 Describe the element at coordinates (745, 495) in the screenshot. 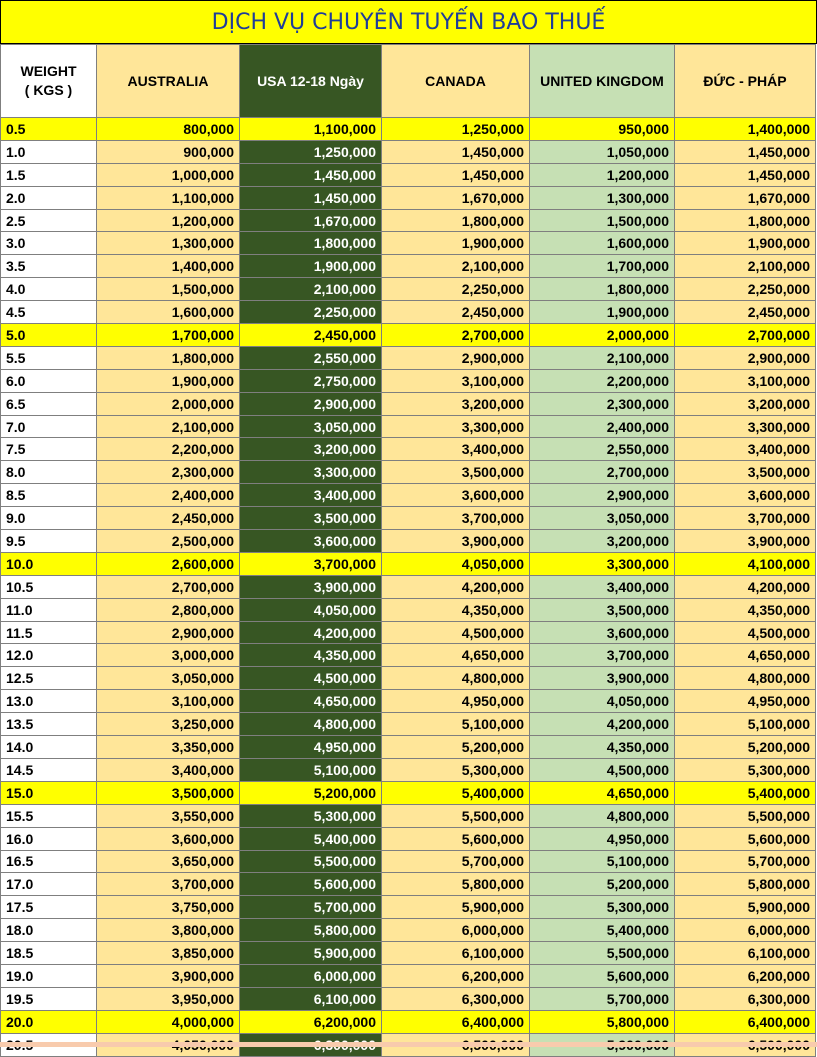

I see `germany-france-price: 3,600,000` at that location.